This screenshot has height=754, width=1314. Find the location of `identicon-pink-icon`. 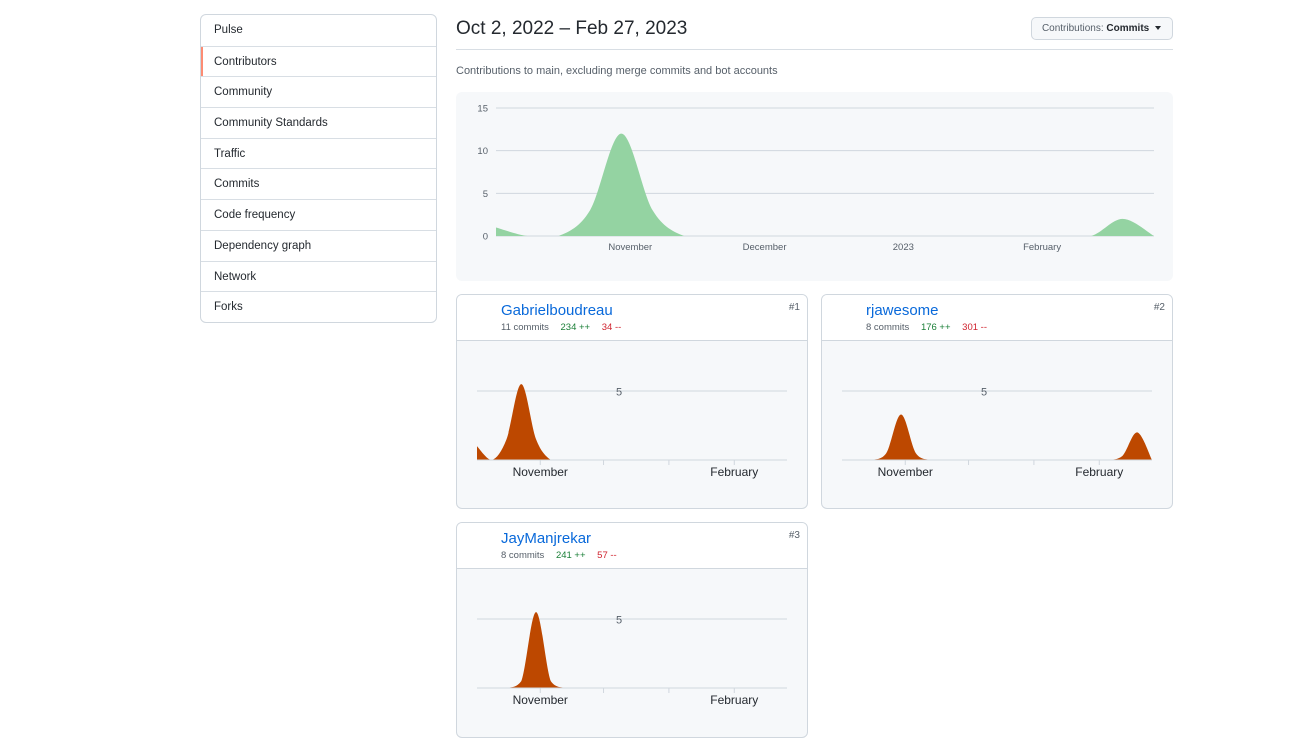

identicon-pink-icon is located at coordinates (478, 316).